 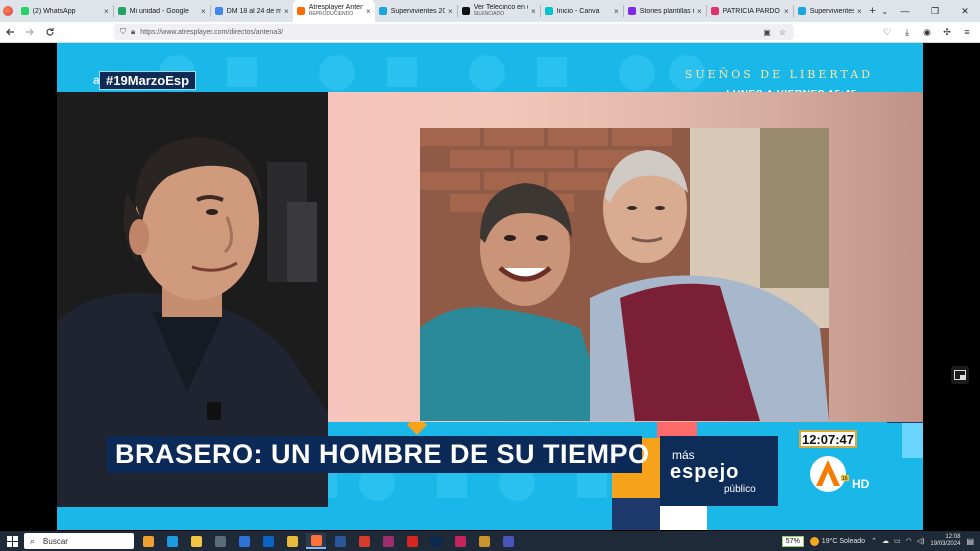 I want to click on browser-menu-icon, so click(x=8, y=11).